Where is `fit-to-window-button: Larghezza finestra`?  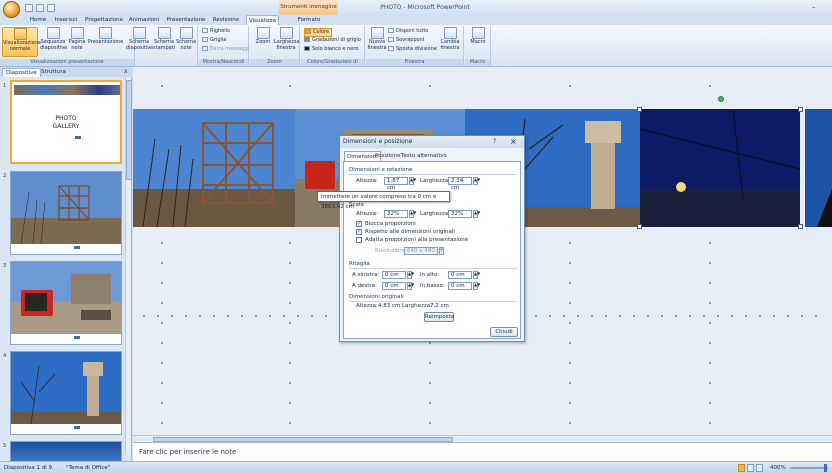
fit-to-window-button: Larghezza finestra is located at coordinates (287, 42).